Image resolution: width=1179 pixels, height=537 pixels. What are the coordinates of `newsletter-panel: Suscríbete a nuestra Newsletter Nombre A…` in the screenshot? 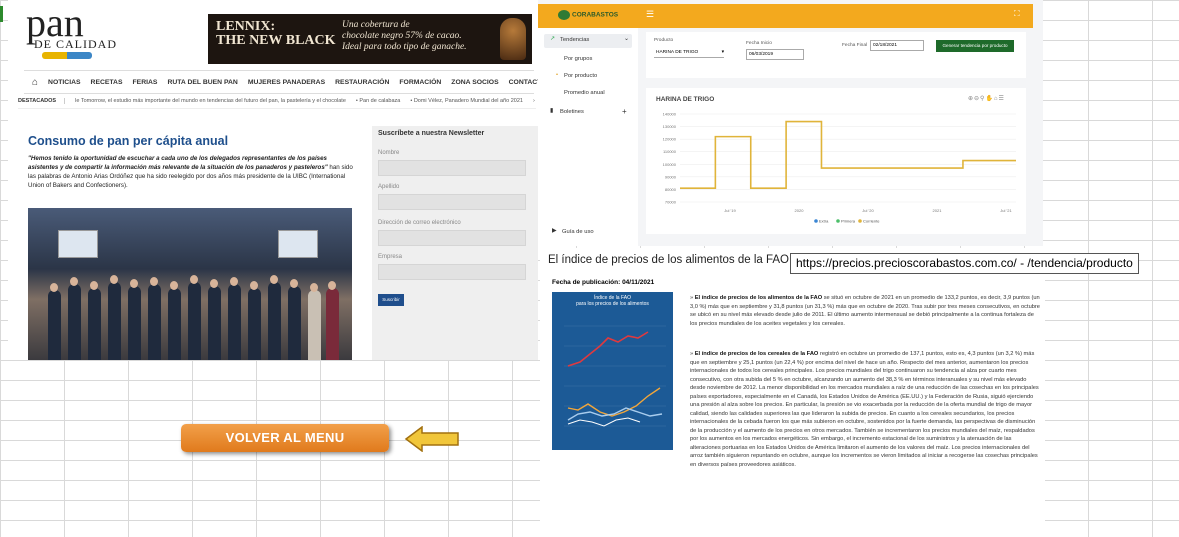 It's located at (455, 243).